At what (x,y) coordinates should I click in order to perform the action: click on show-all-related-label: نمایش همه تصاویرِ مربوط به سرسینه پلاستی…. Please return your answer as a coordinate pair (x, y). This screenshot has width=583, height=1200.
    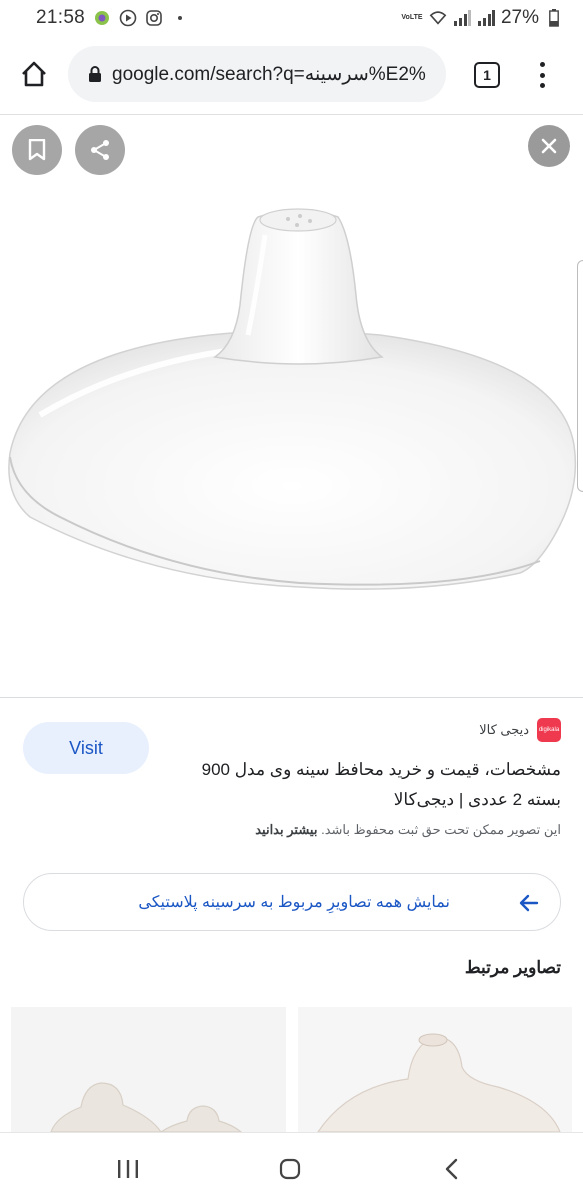
    Looking at the image, I should click on (294, 902).